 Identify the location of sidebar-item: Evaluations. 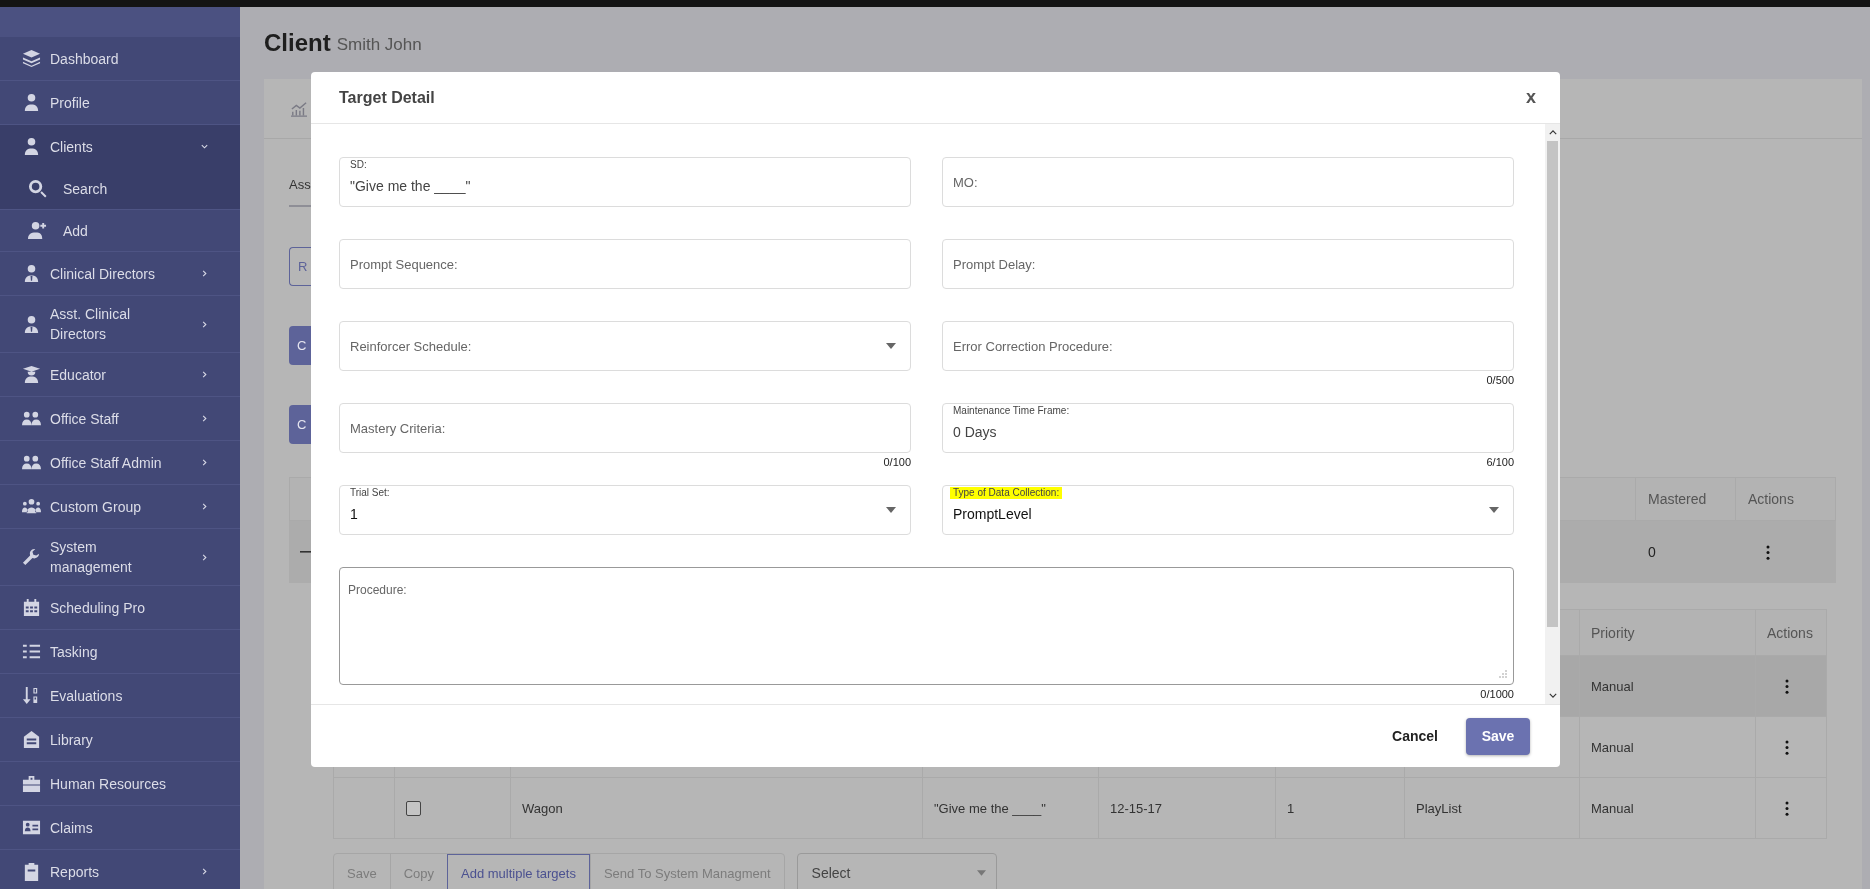
(120, 696).